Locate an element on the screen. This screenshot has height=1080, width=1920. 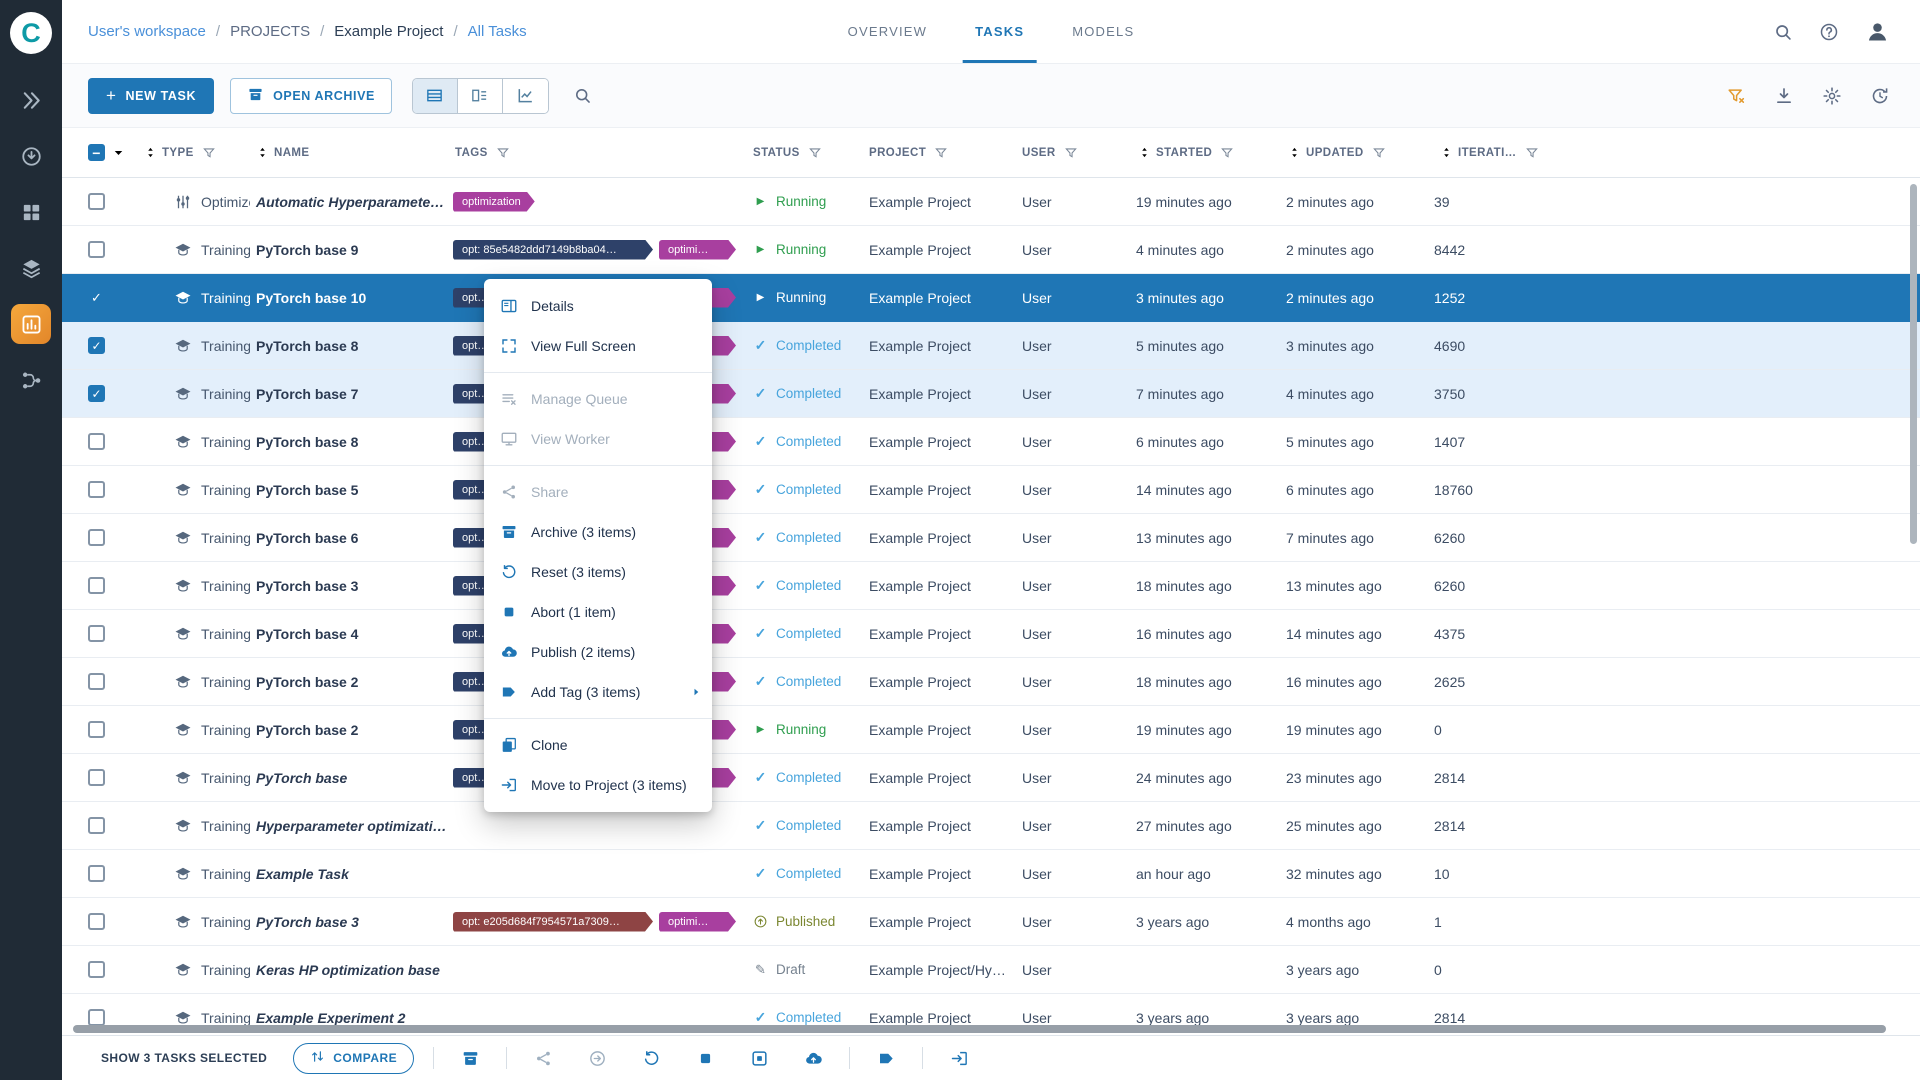
sidebar-item-serving is located at coordinates (31, 156).